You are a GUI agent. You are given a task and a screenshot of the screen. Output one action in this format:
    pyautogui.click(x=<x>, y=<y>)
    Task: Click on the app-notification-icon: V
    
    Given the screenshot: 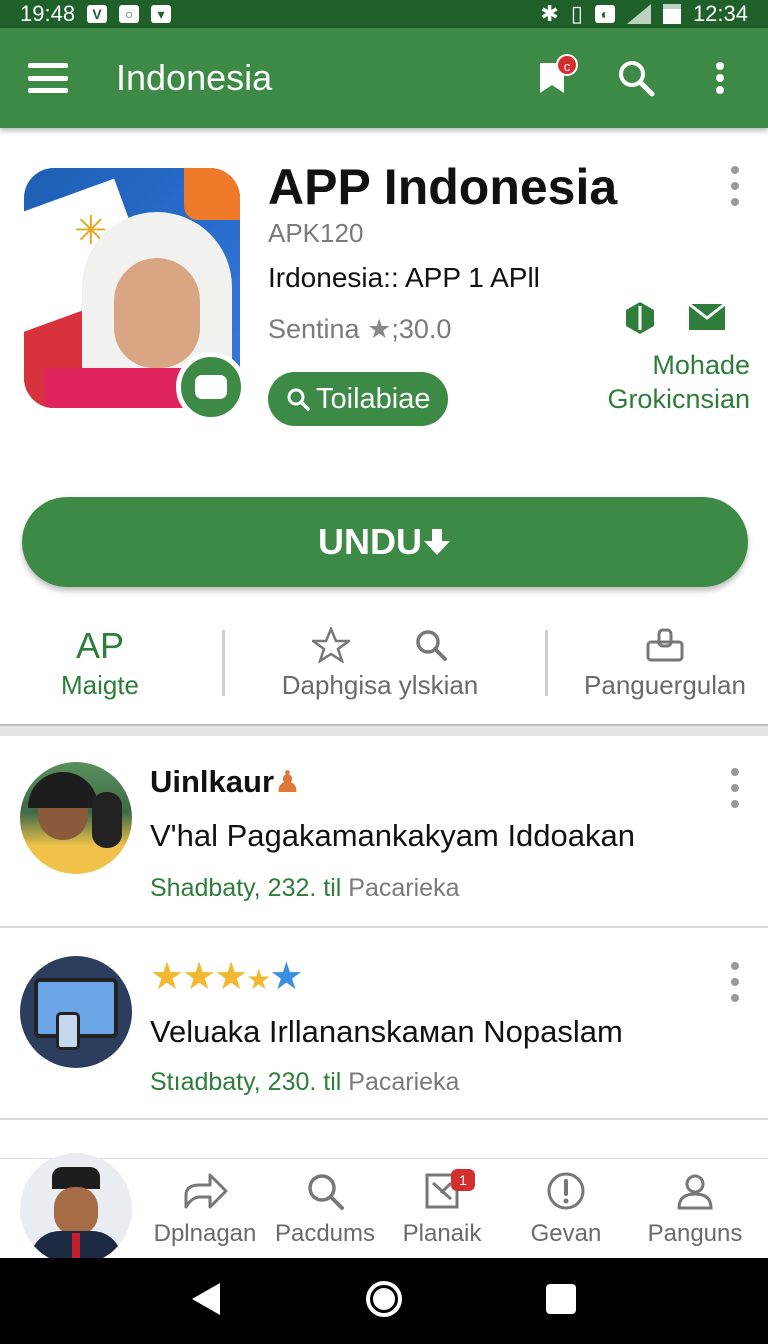 What is the action you would take?
    pyautogui.click(x=97, y=14)
    